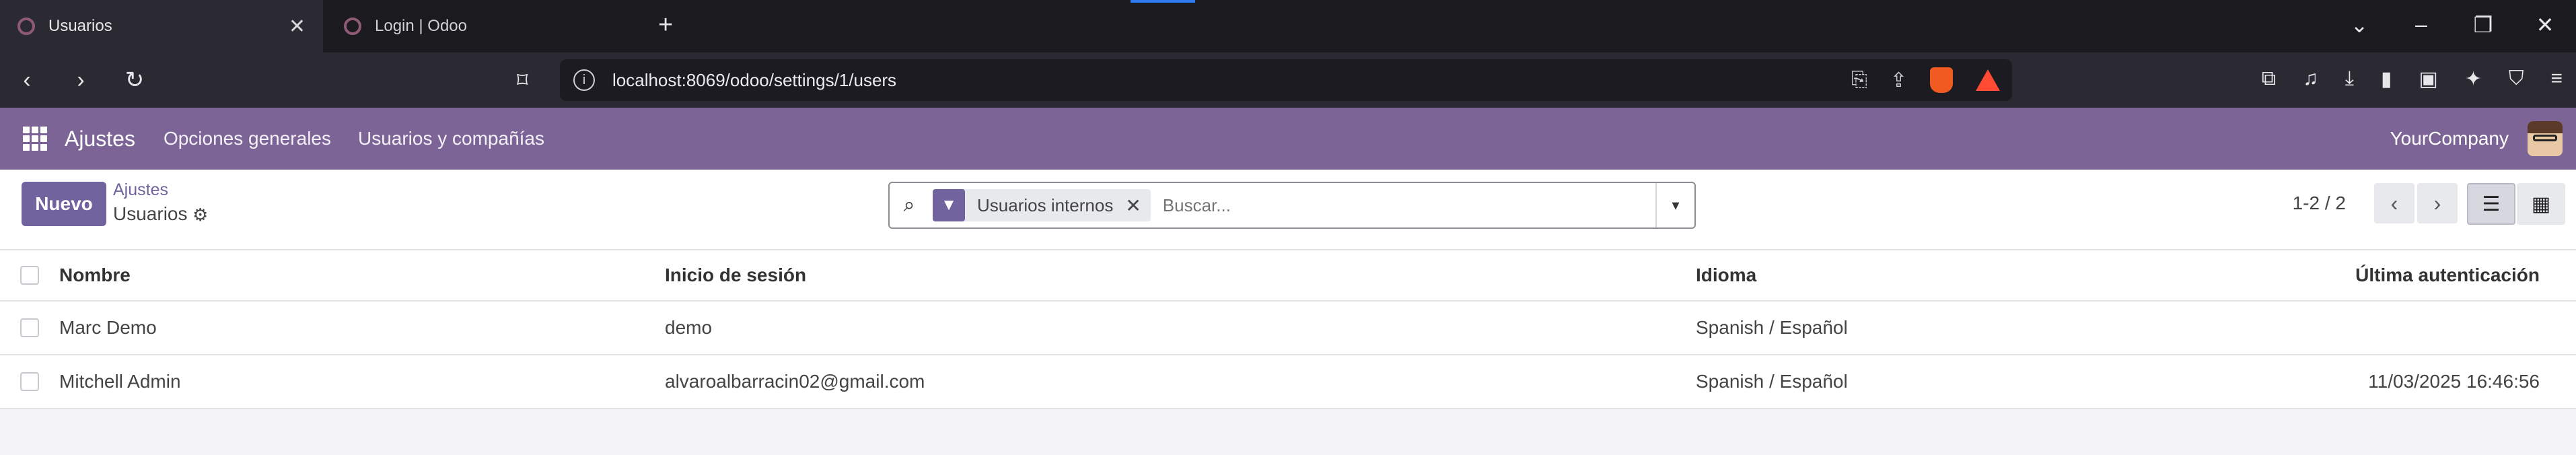 This screenshot has height=455, width=2576. I want to click on window-controls: ⌄ – ❐ ✕, so click(2452, 25).